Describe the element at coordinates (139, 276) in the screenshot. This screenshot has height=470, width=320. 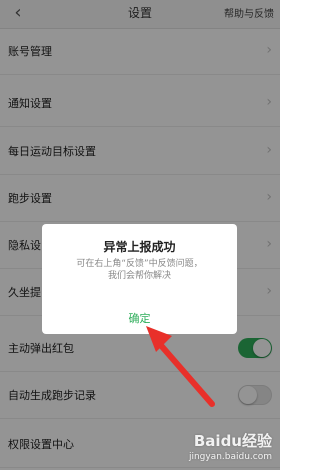
I see `dialog-message-line: 我们会帮你解决` at that location.